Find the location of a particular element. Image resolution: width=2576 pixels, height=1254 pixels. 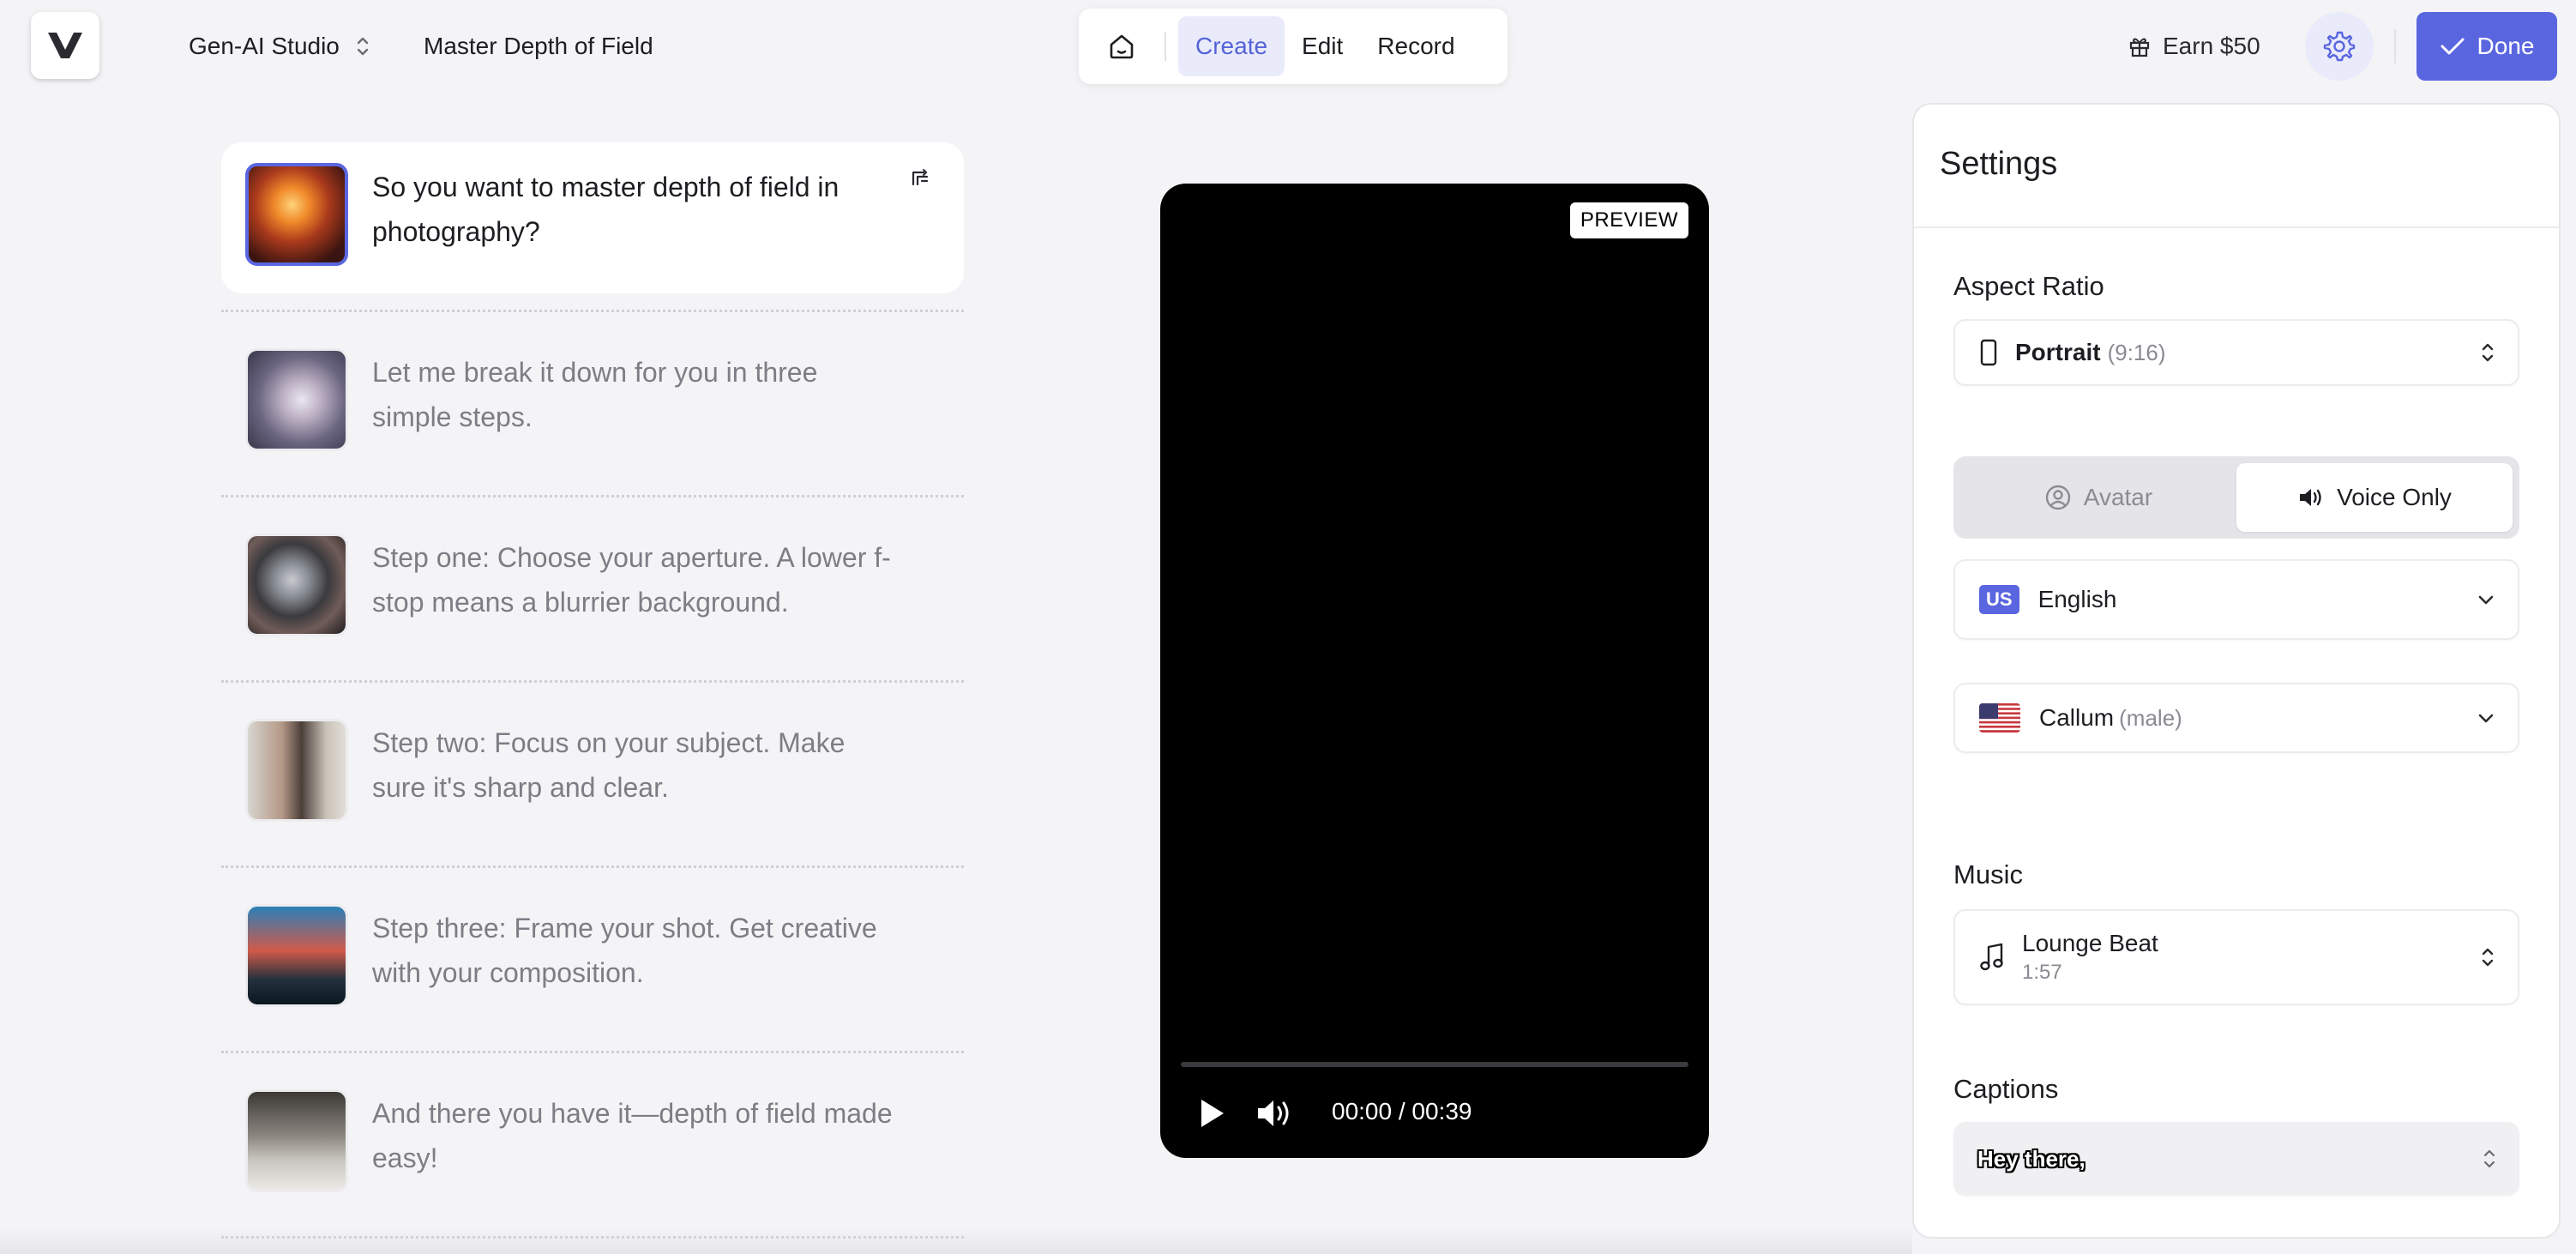

playback-progress-bar is located at coordinates (1434, 1065).